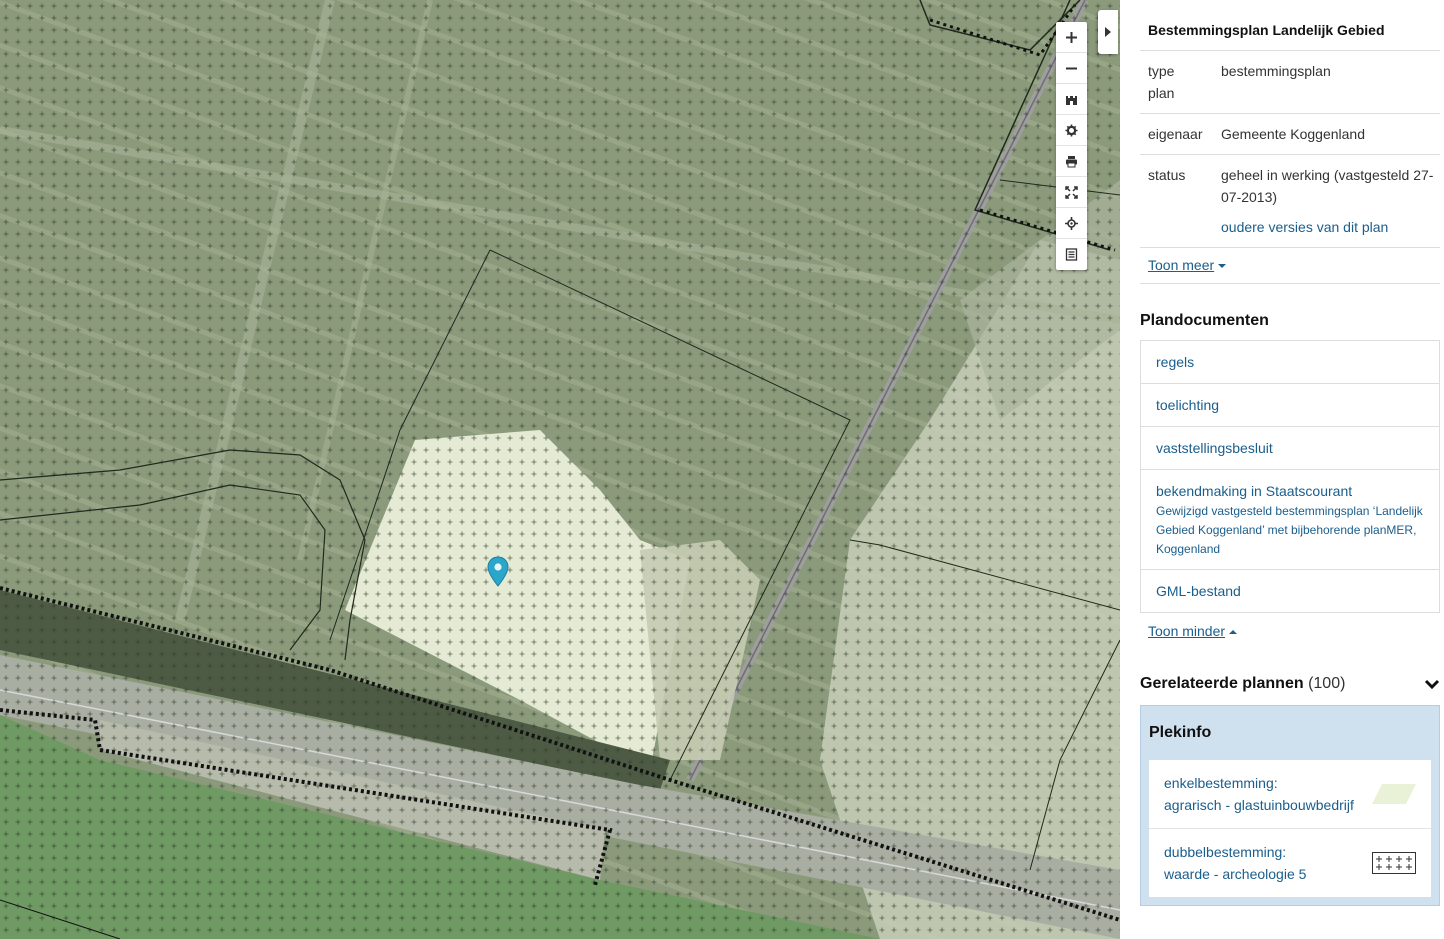 The width and height of the screenshot is (1444, 939). Describe the element at coordinates (1198, 591) in the screenshot. I see `document-label: GML-bestand` at that location.